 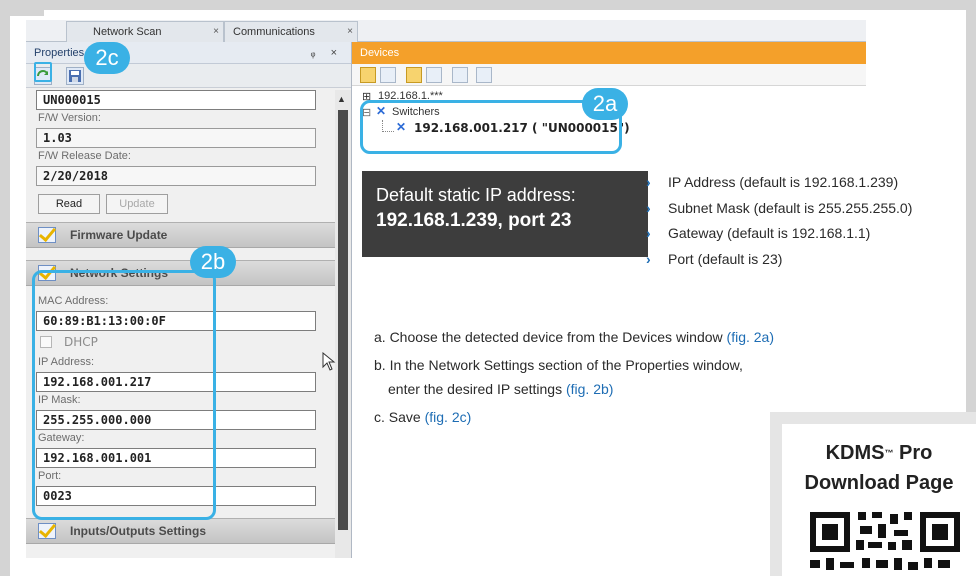 I want to click on bullet-text: Subnet Mask (default is 255.255.255.0), so click(x=790, y=207).